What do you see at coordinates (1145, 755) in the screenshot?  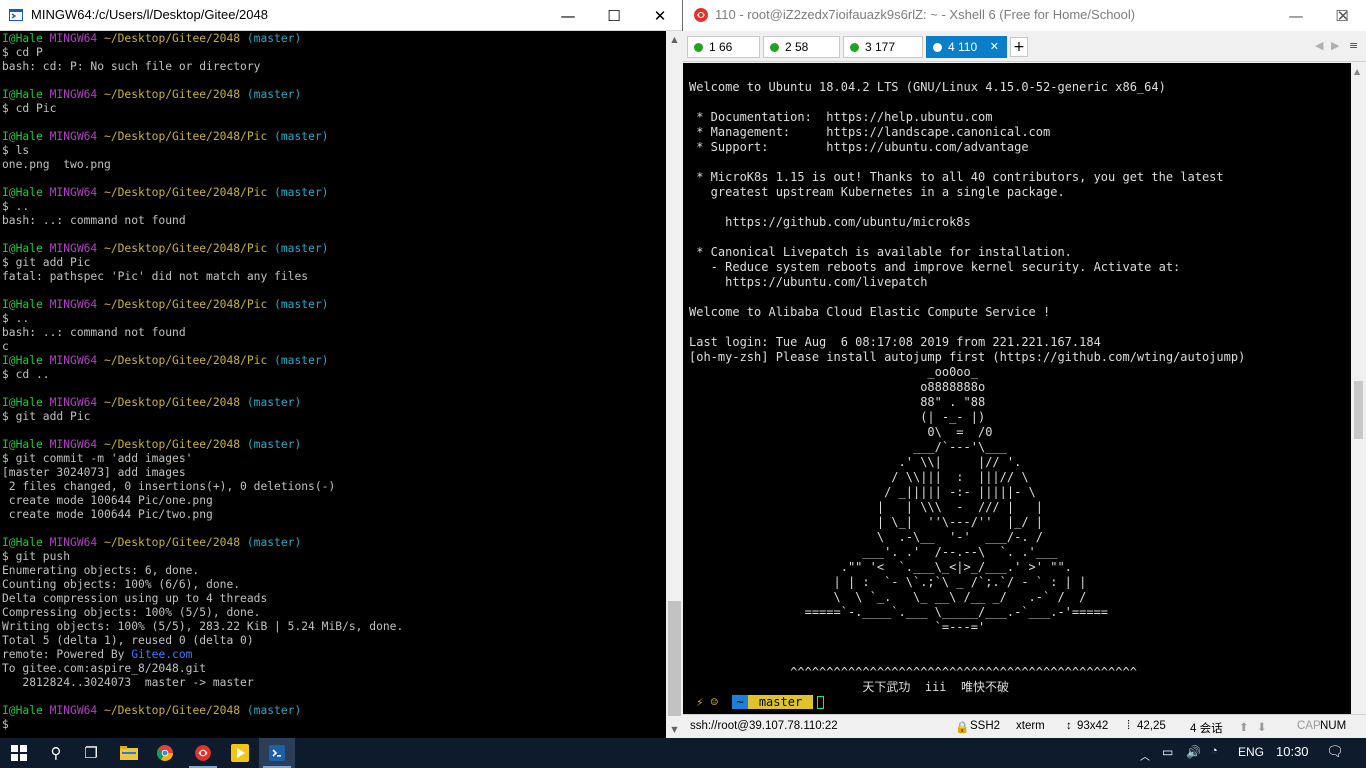 I see `show-hidden-icons-icon: ︿` at bounding box center [1145, 755].